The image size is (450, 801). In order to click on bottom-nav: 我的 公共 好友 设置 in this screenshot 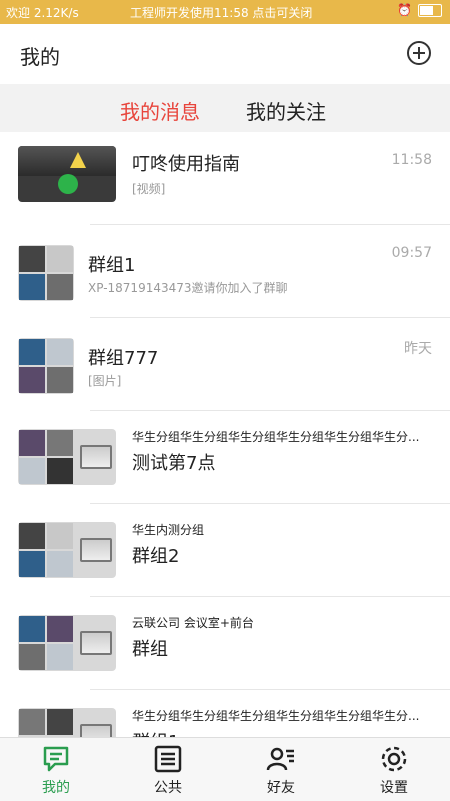, I will do `click(225, 769)`.